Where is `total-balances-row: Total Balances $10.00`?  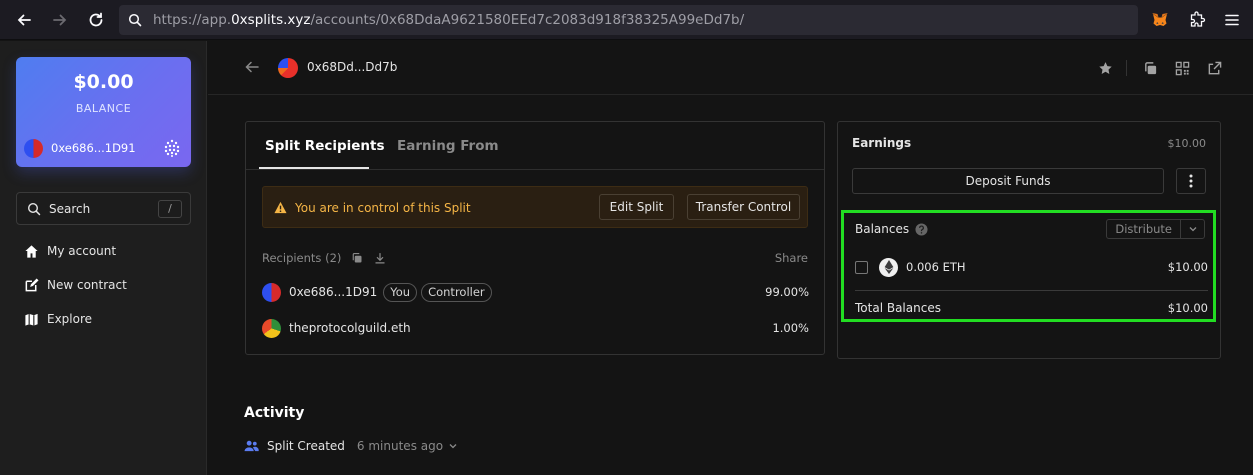 total-balances-row: Total Balances $10.00 is located at coordinates (1031, 308).